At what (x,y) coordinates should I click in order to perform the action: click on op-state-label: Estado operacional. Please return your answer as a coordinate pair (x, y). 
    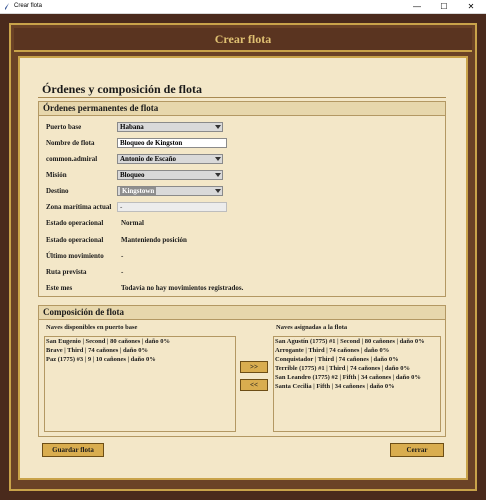
    Looking at the image, I should click on (75, 240).